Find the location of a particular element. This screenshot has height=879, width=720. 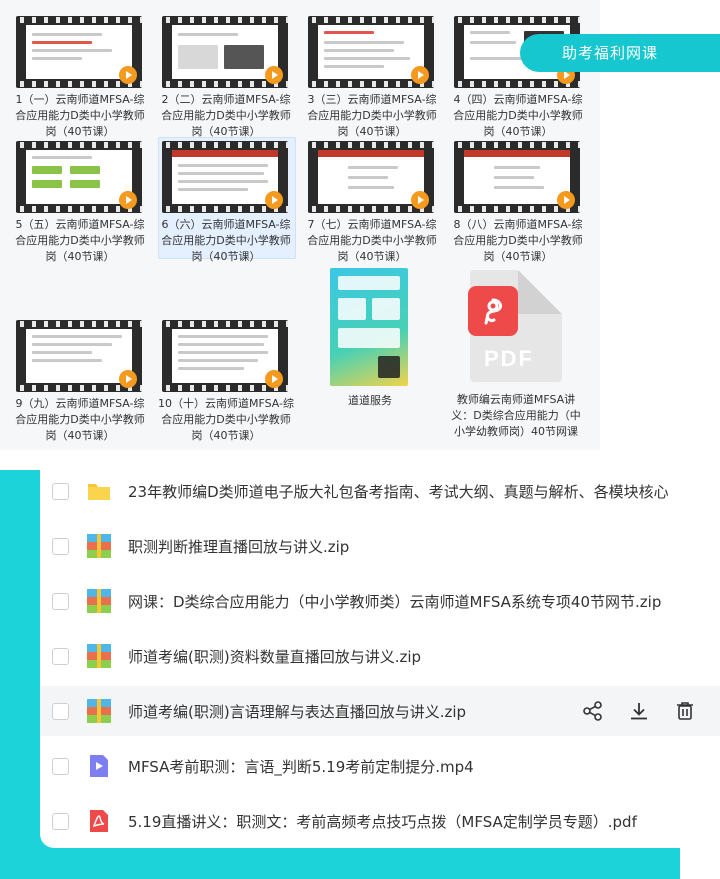

pdf-file-label: 教师编云南师道MFSA讲义：D类综合应用能力（中小学幼教师岗）40节网课 is located at coordinates (516, 415).